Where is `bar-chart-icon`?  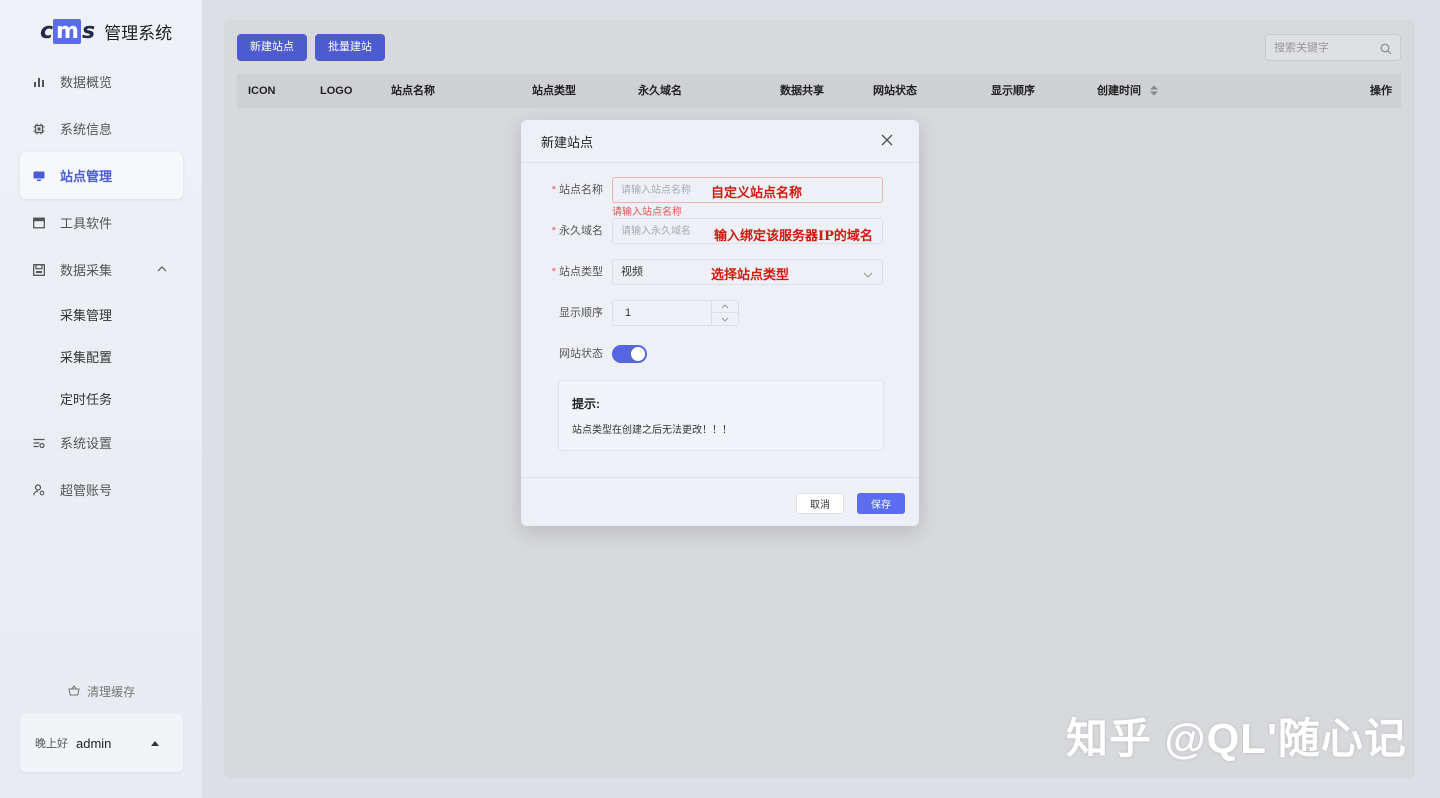 bar-chart-icon is located at coordinates (39, 82).